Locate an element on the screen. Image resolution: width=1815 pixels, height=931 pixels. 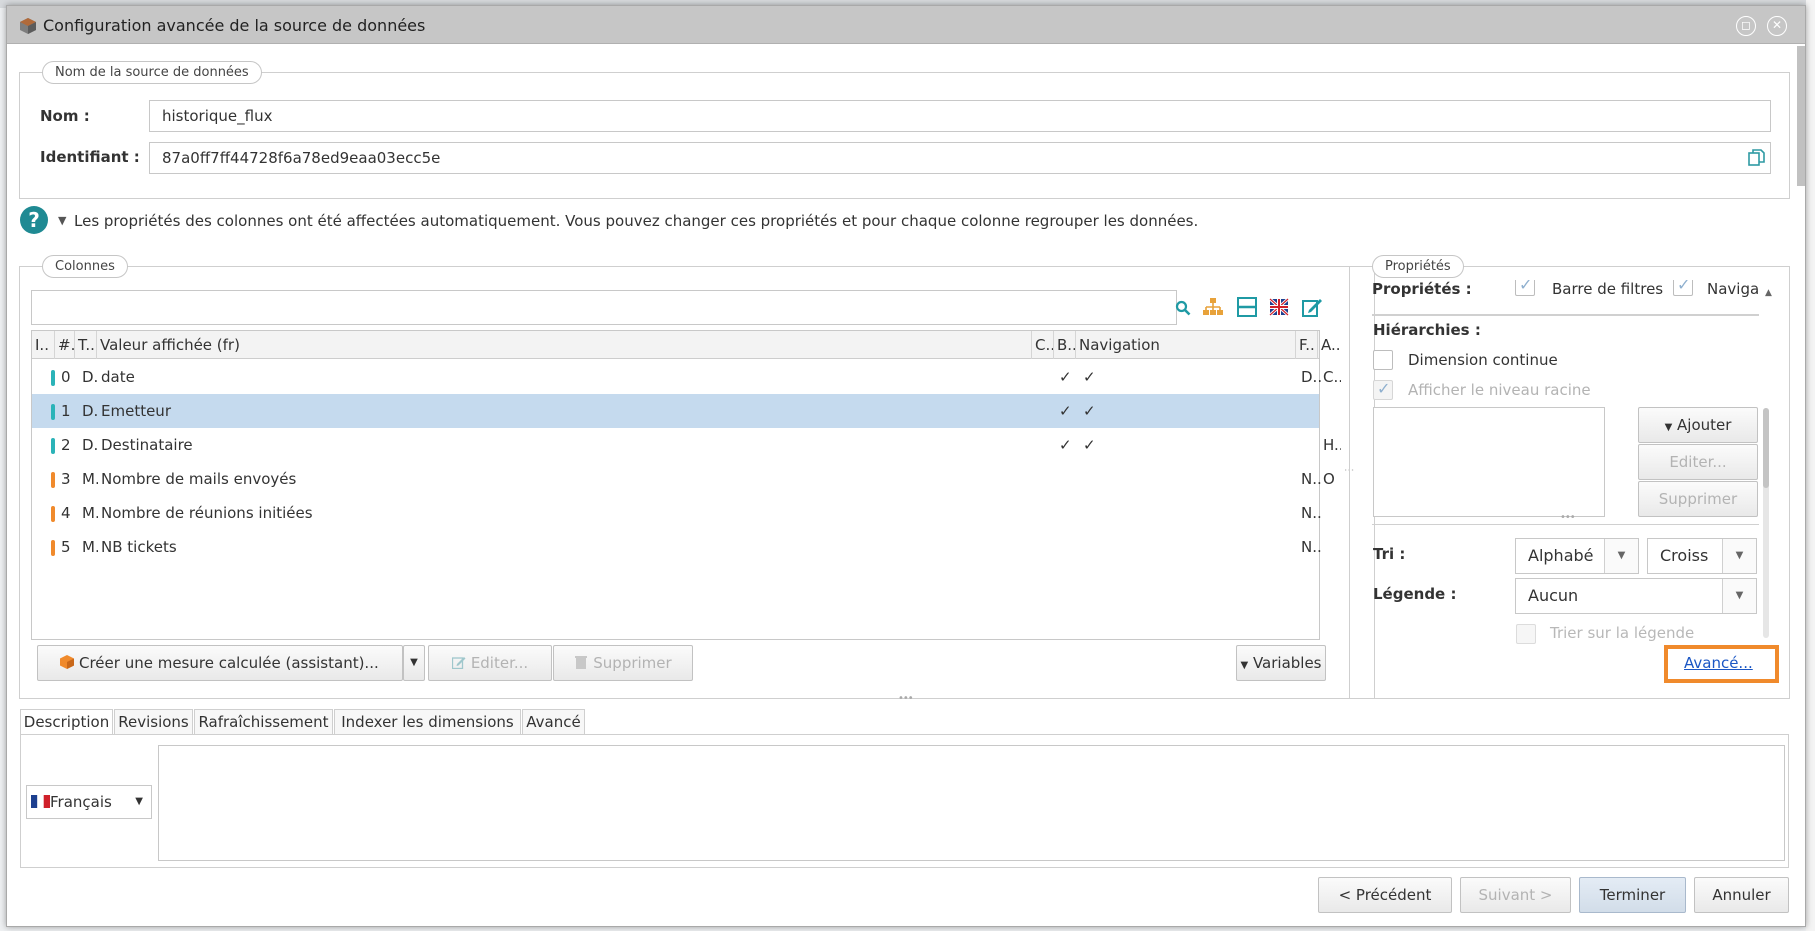
columns-search-input is located at coordinates (604, 307).